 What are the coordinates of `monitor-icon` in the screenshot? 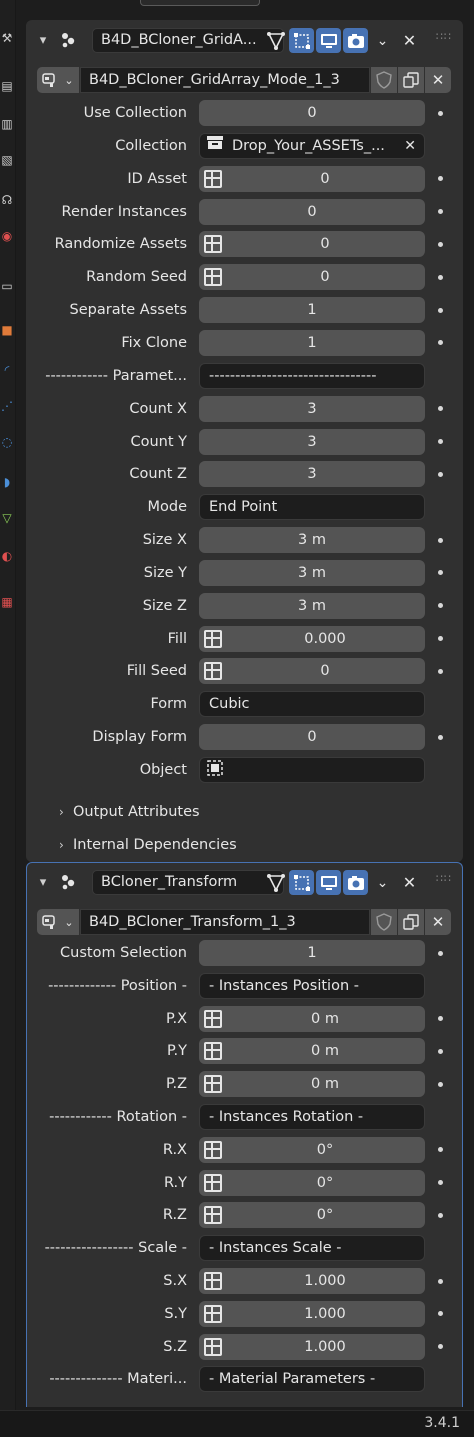 It's located at (328, 882).